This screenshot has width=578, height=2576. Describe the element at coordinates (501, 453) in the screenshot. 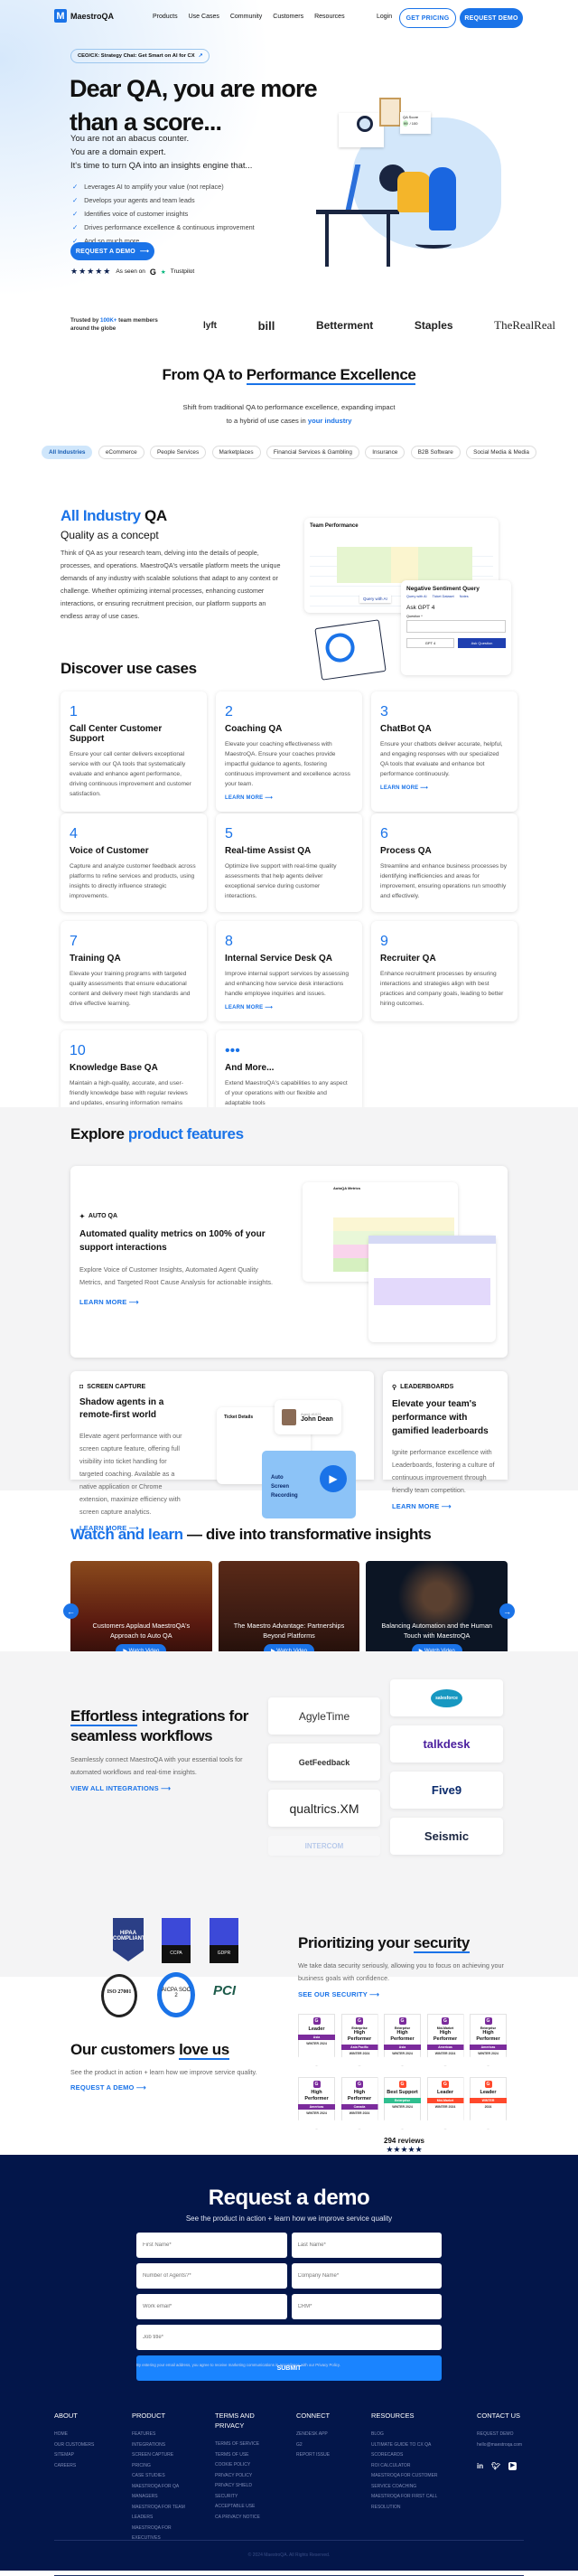

I see `tab-social-media: Social Media & Media` at that location.